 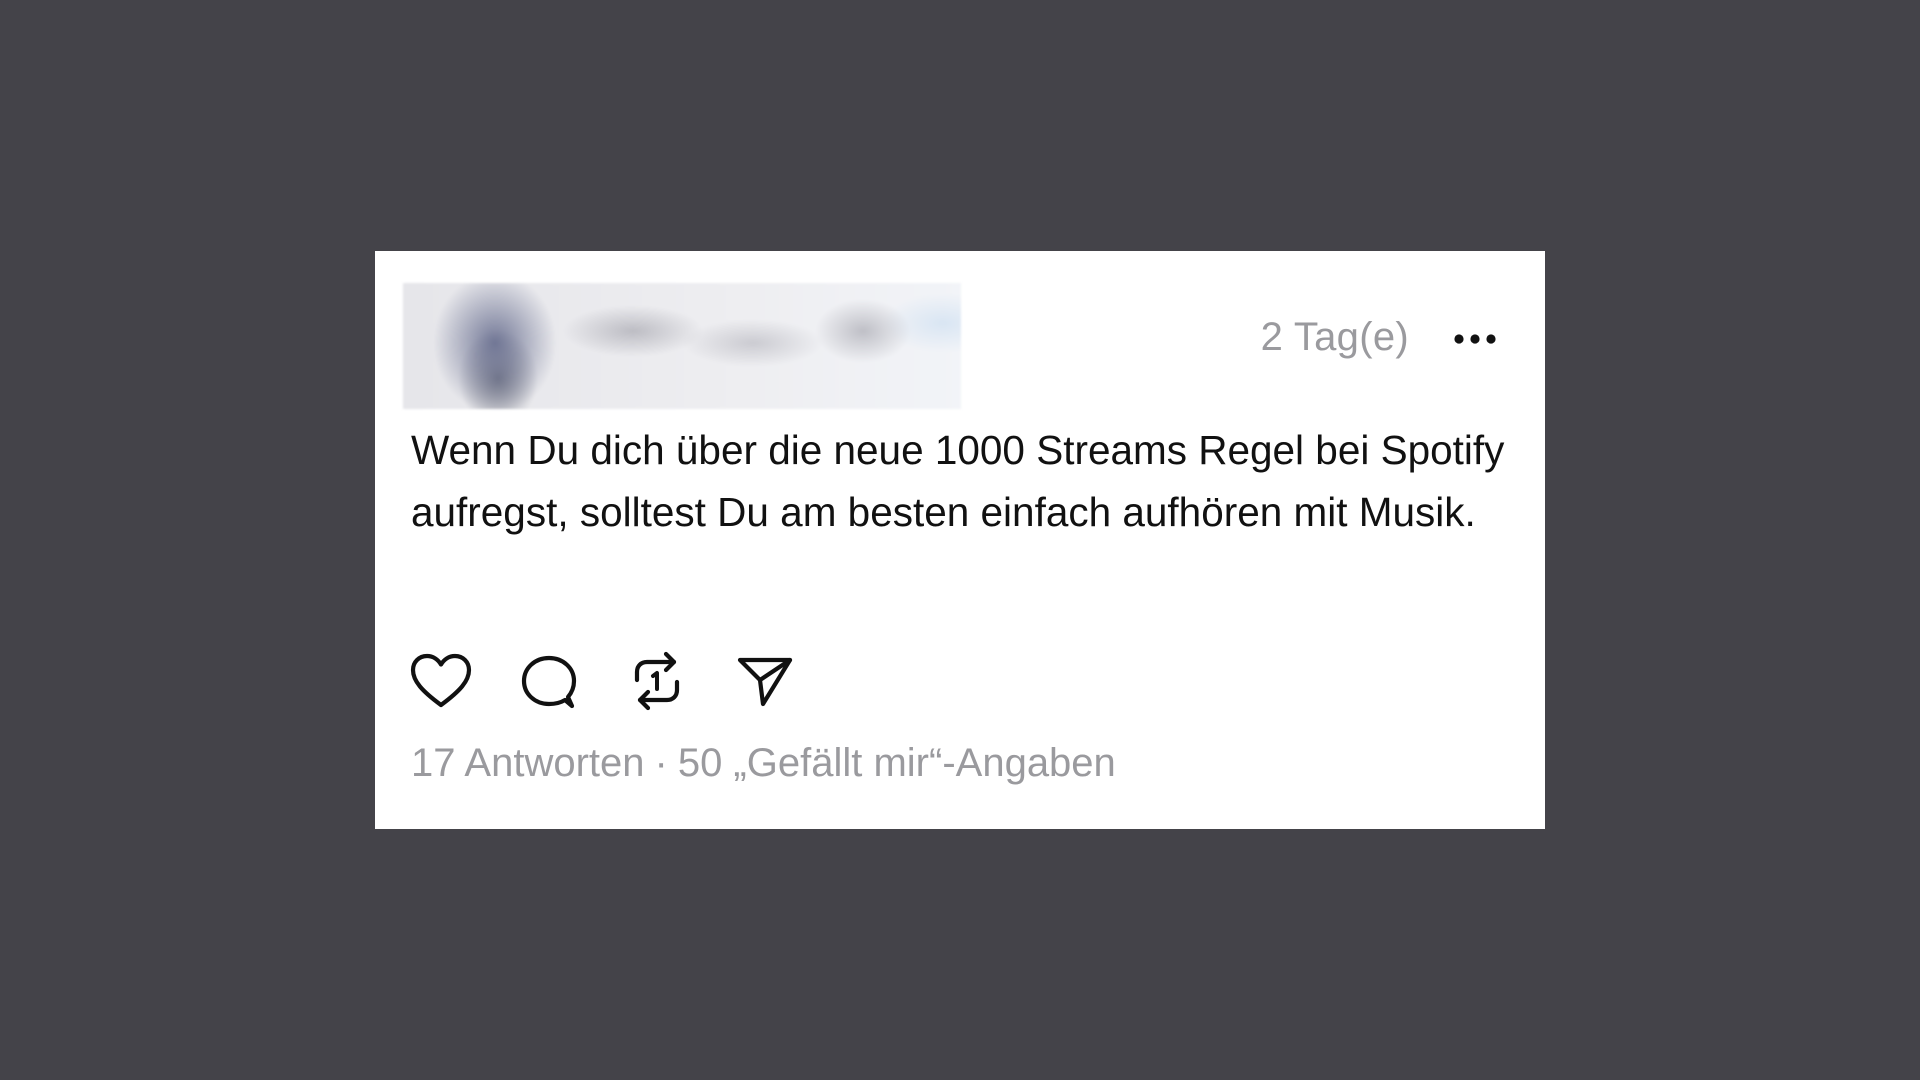 What do you see at coordinates (897, 763) in the screenshot?
I see `likes-count-link: 50 „Gefällt mir“-Angaben` at bounding box center [897, 763].